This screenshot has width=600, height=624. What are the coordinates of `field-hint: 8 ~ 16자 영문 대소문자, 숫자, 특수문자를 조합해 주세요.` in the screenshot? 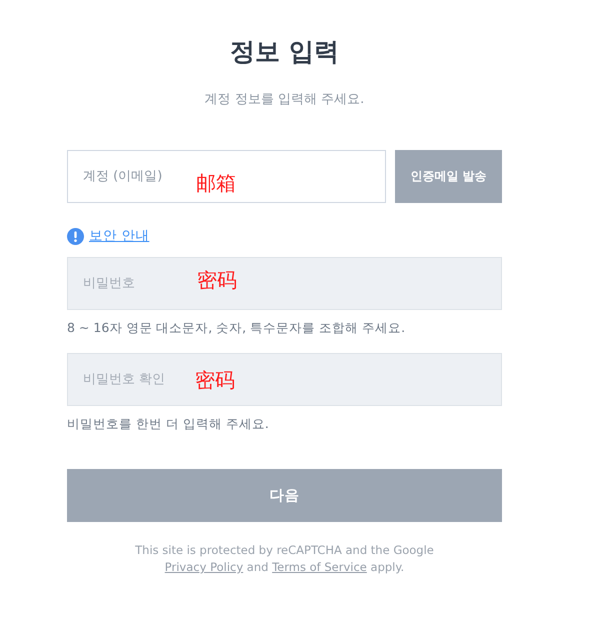 It's located at (236, 328).